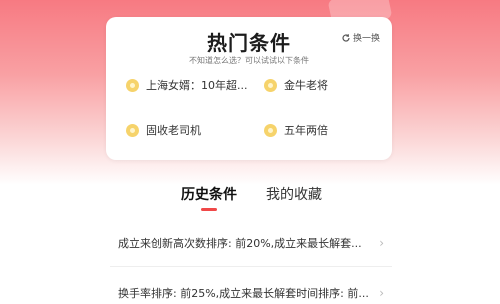 The width and height of the screenshot is (500, 304). I want to click on hot-item: 五年两倍, so click(296, 130).